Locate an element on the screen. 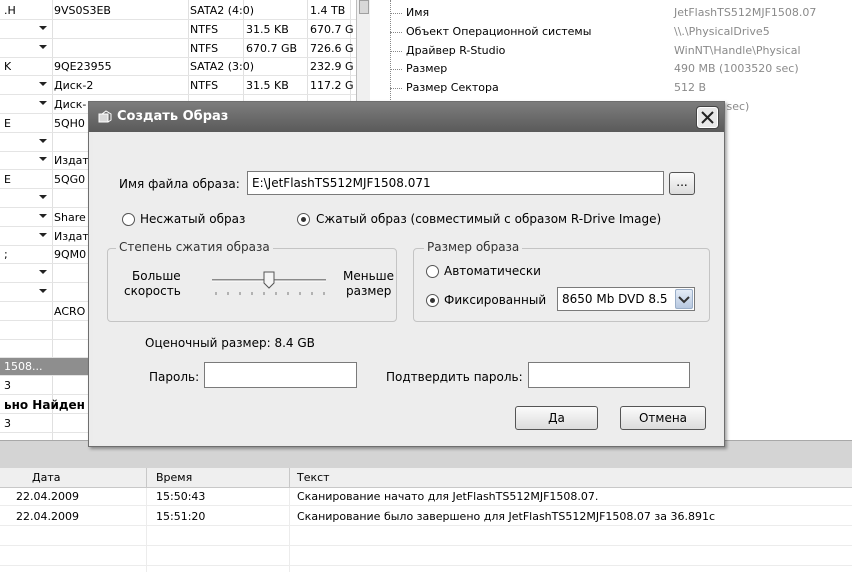  table-cell: 670.7 G is located at coordinates (332, 29).